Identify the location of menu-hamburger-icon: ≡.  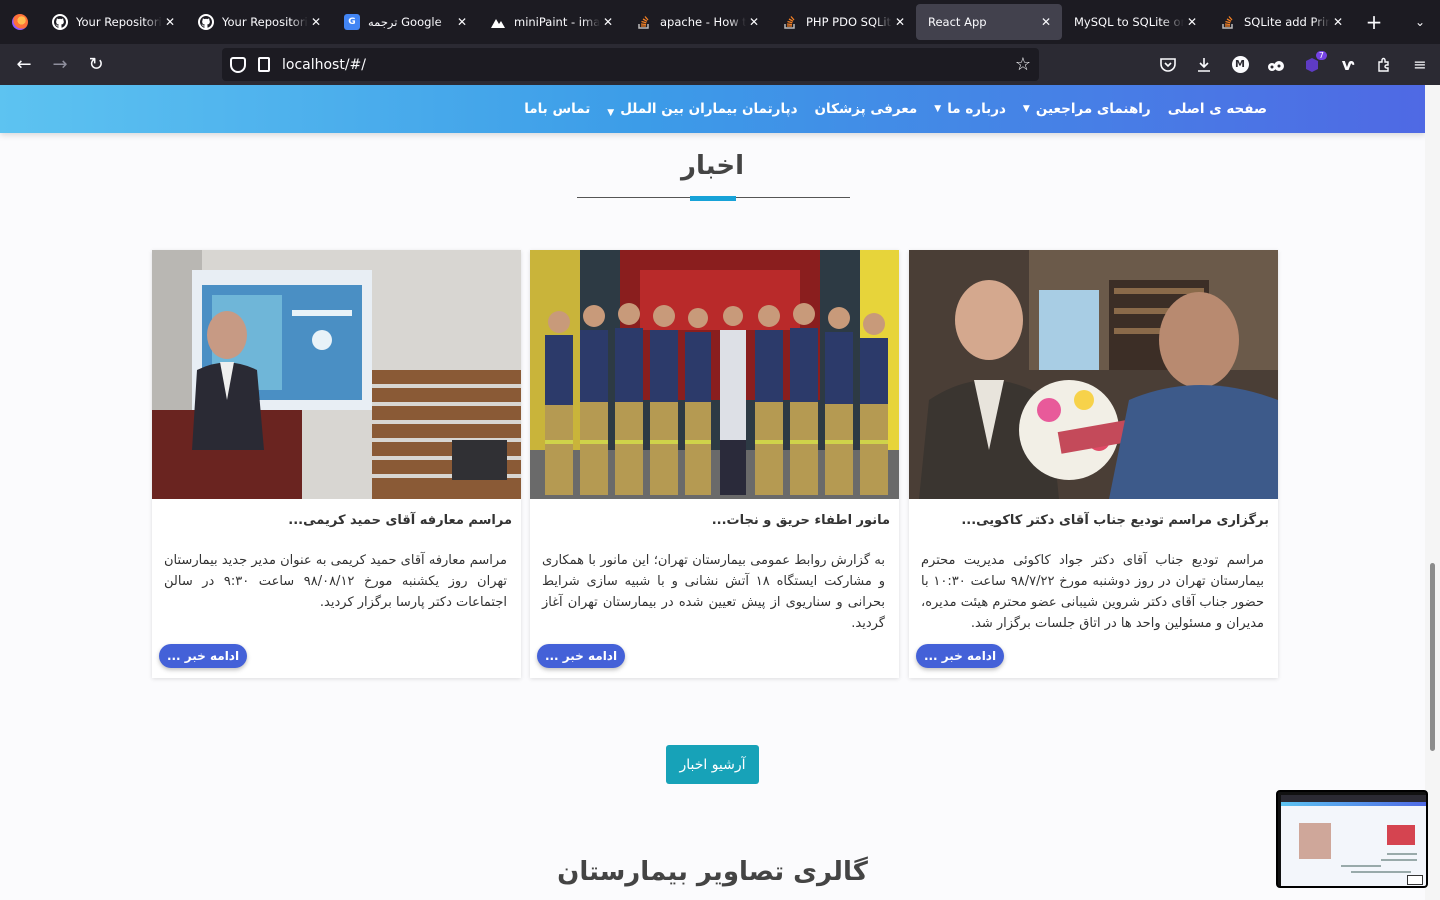
(1420, 64).